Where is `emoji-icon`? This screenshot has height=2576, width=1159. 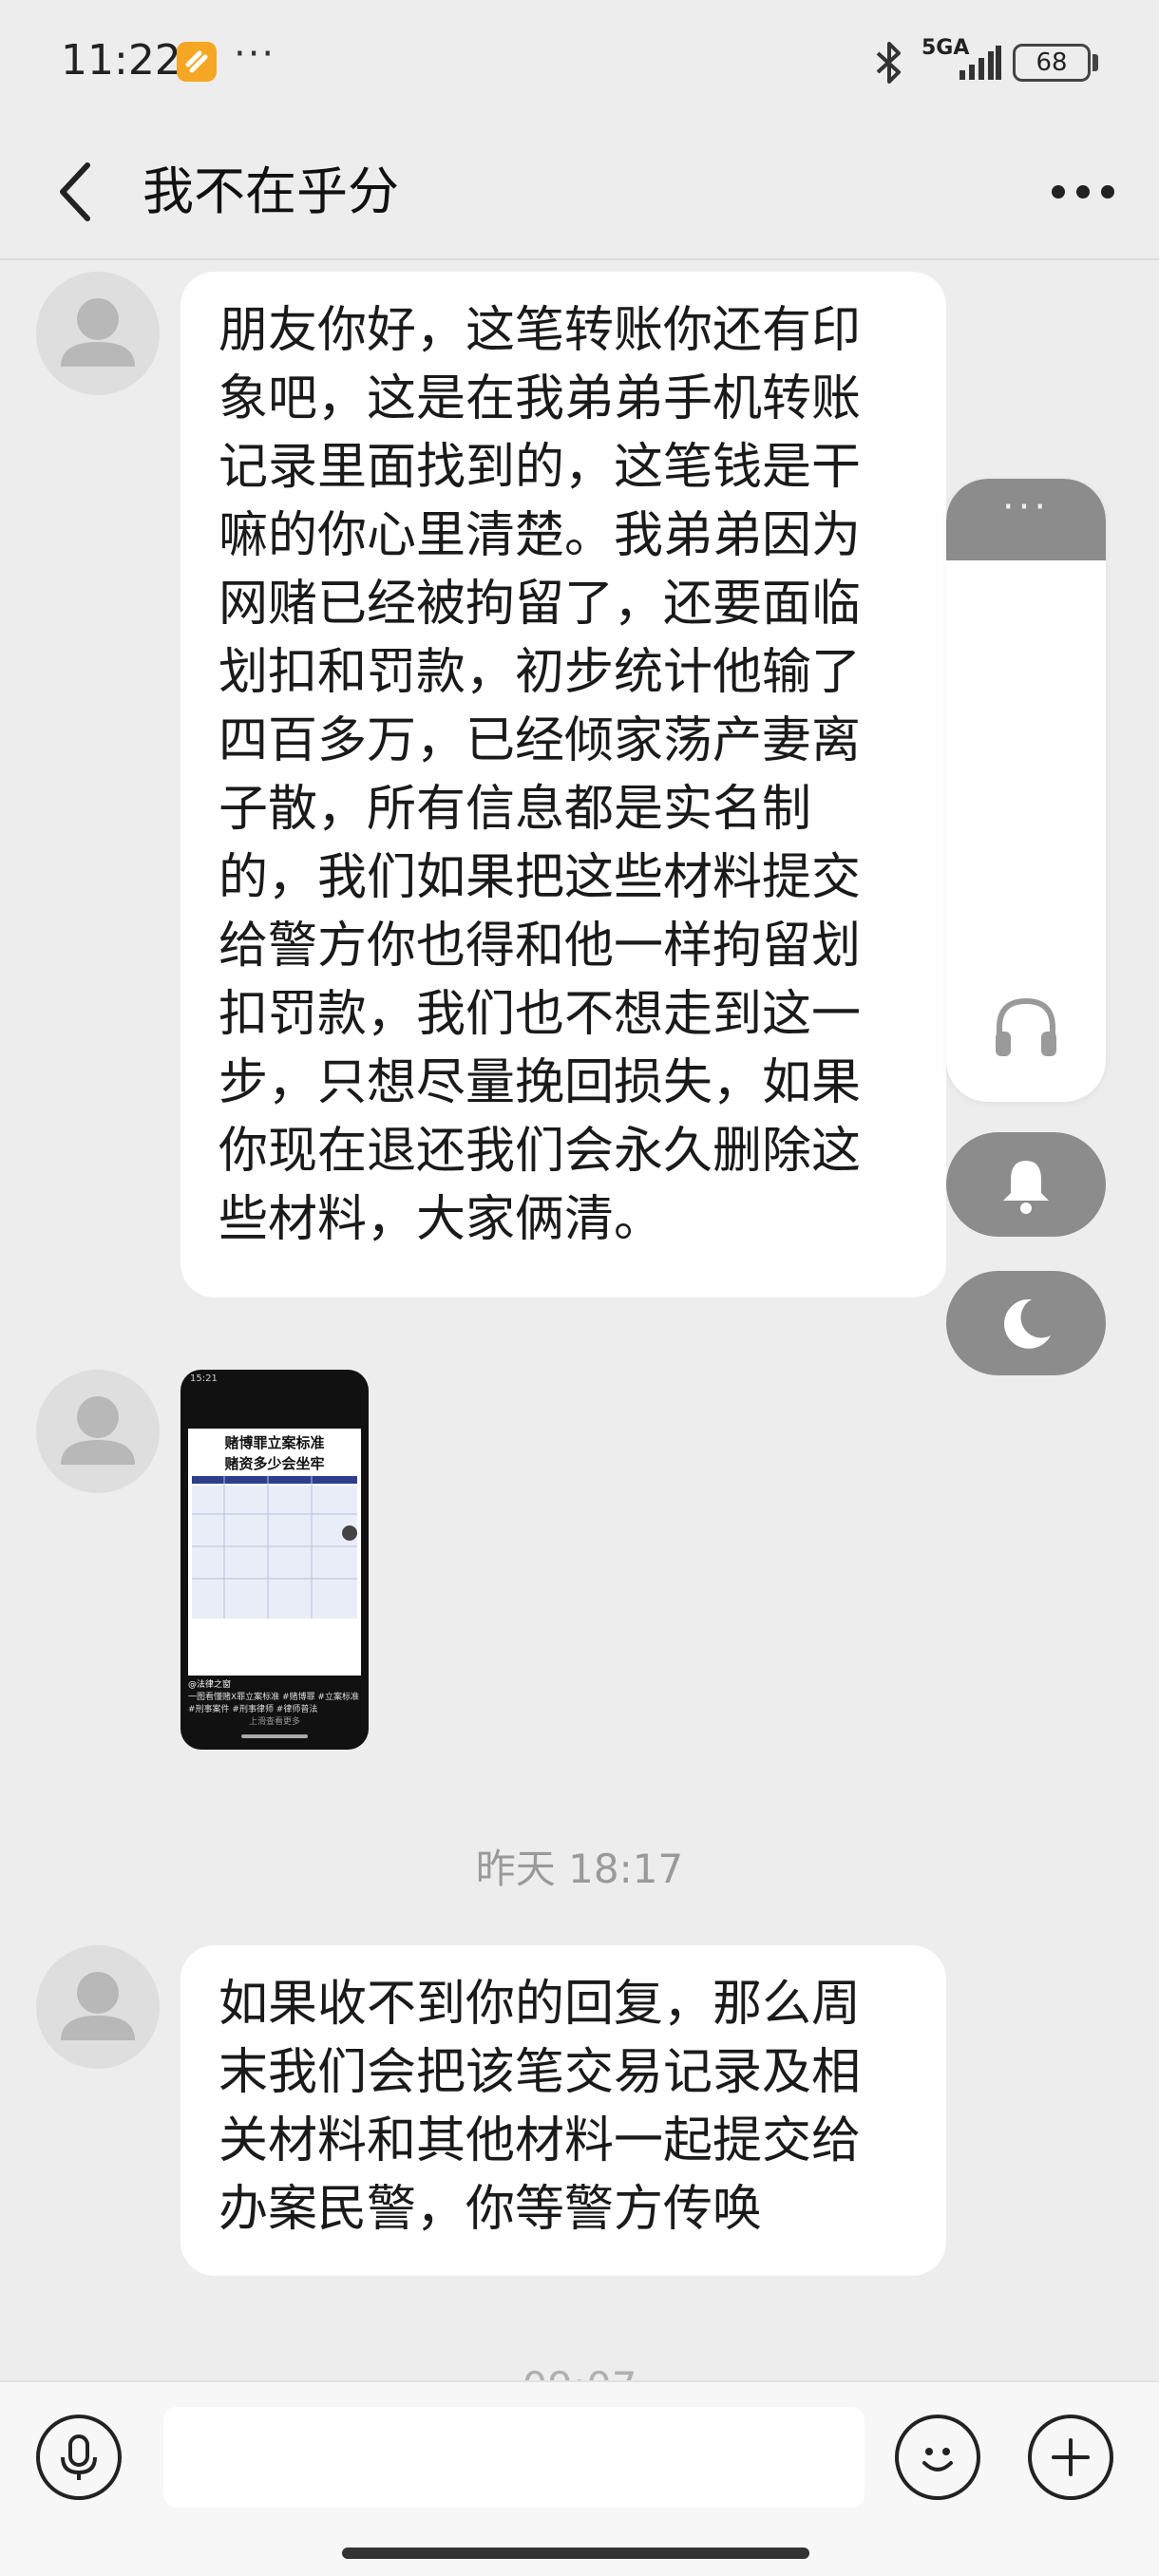
emoji-icon is located at coordinates (937, 2460).